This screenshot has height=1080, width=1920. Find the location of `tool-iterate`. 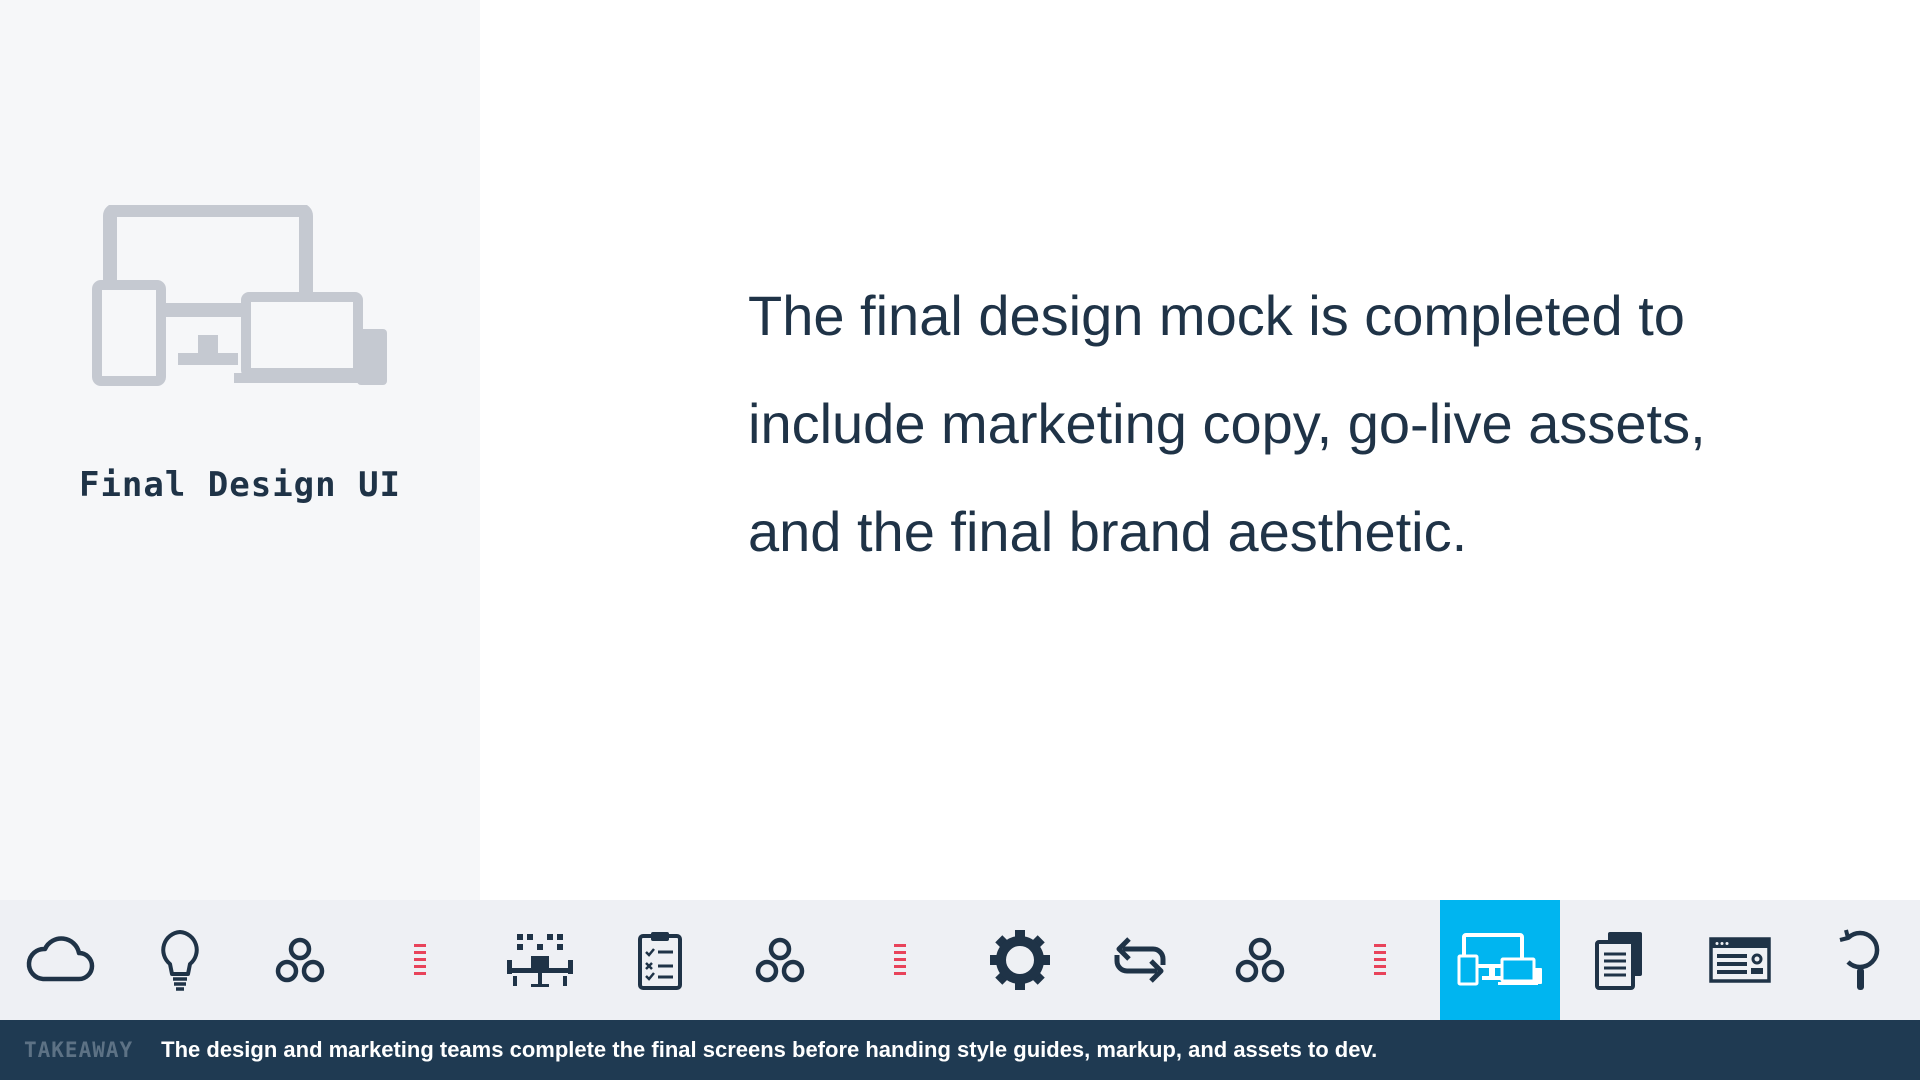

tool-iterate is located at coordinates (1140, 960).